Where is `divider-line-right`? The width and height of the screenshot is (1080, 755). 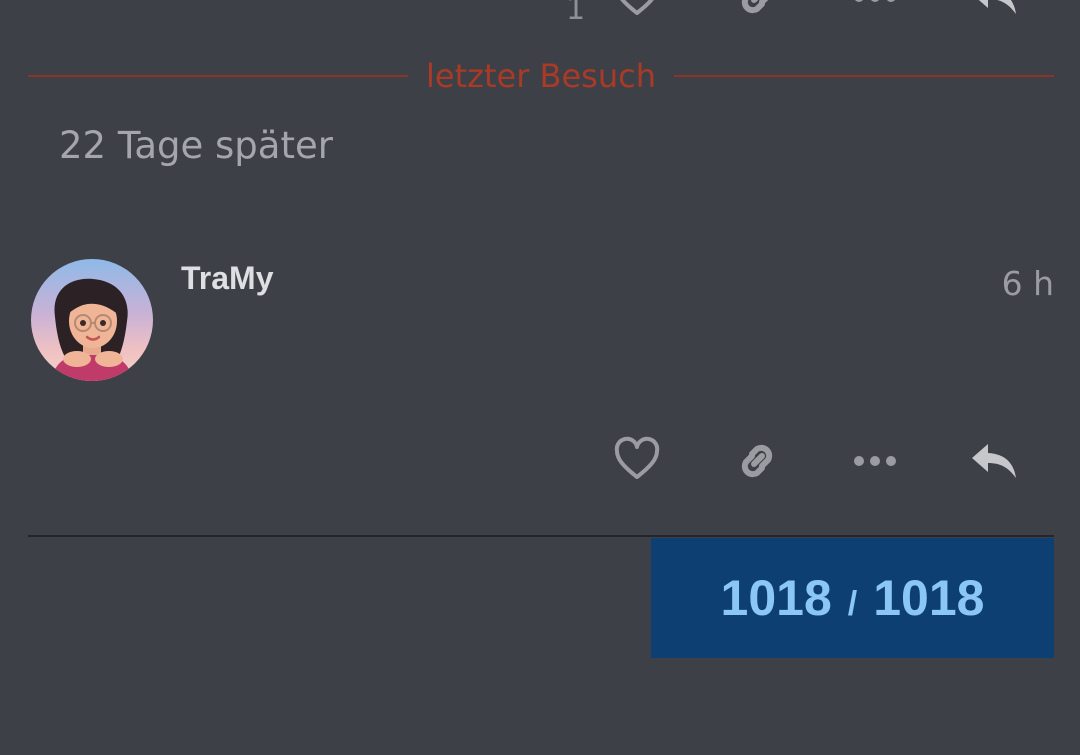 divider-line-right is located at coordinates (864, 76).